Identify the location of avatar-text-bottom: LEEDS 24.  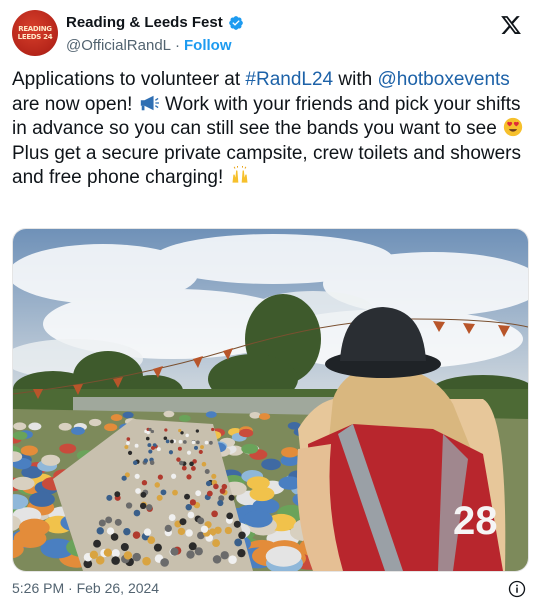
(35, 37).